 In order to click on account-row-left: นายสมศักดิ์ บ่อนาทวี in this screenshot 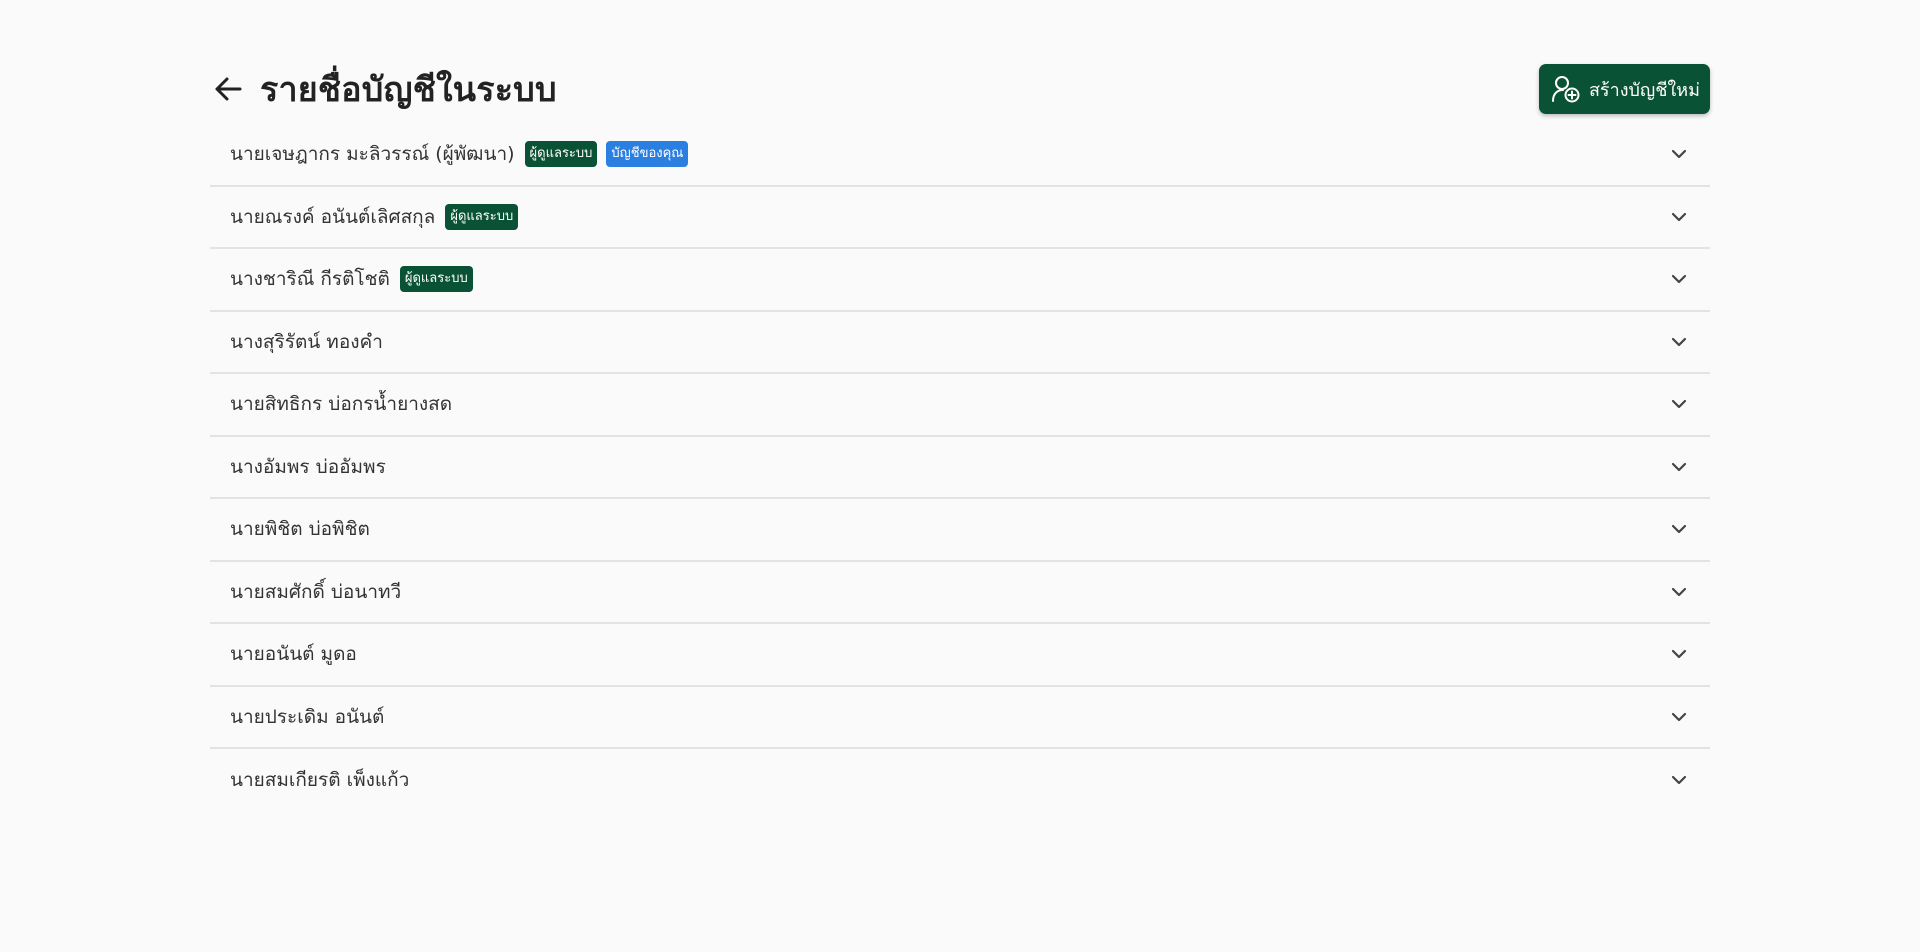, I will do `click(315, 592)`.